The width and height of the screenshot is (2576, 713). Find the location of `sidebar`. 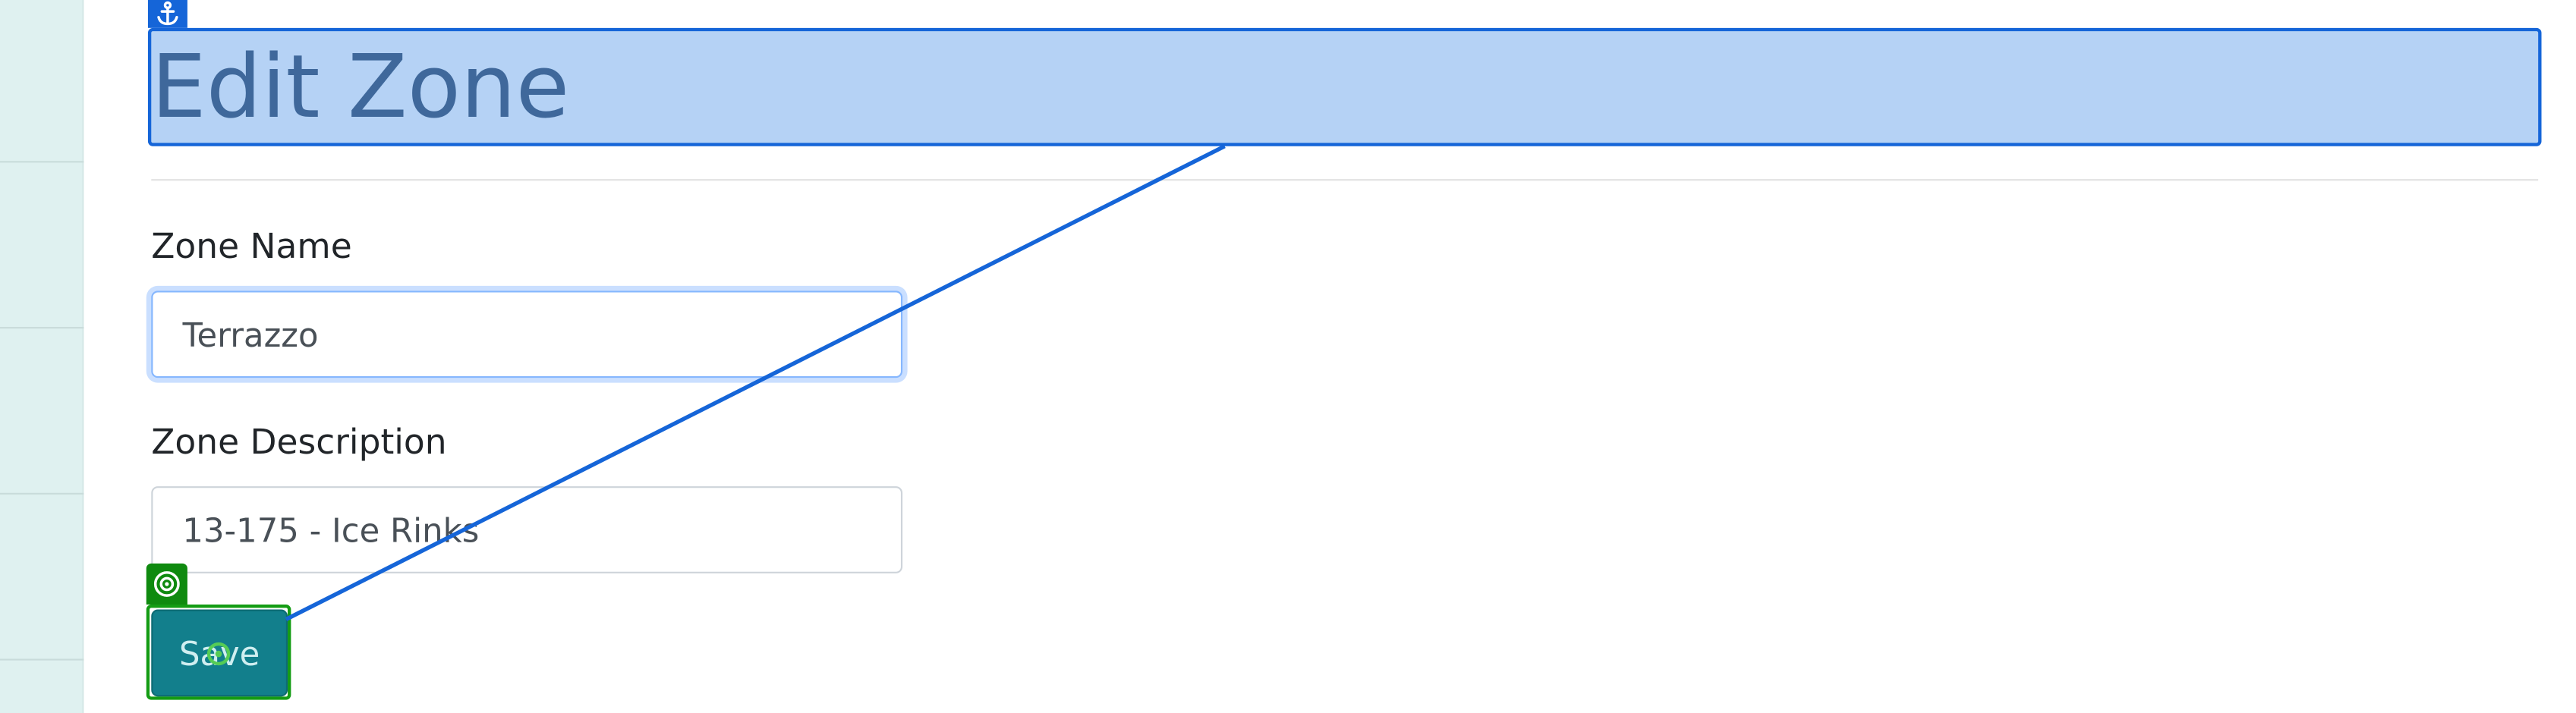

sidebar is located at coordinates (42, 356).